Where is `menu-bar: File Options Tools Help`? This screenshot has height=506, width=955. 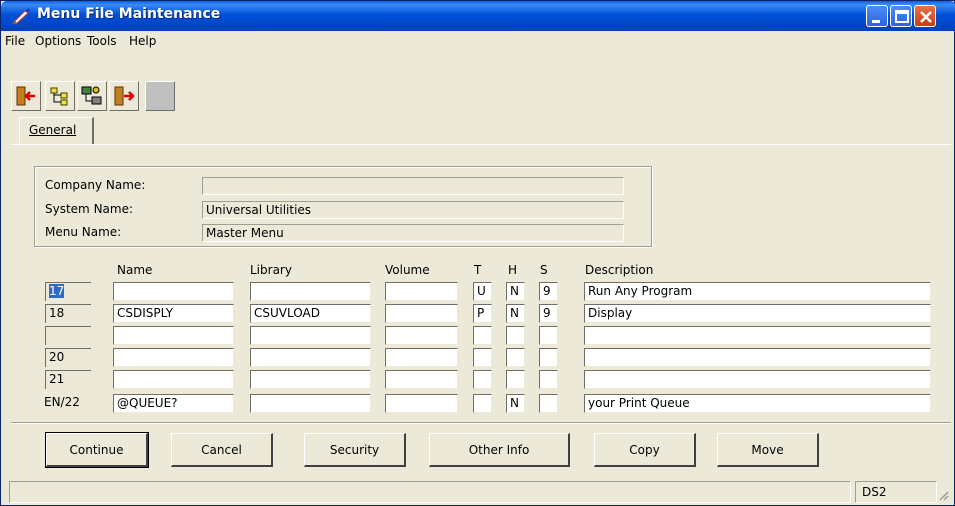
menu-bar: File Options Tools Help is located at coordinates (478, 42).